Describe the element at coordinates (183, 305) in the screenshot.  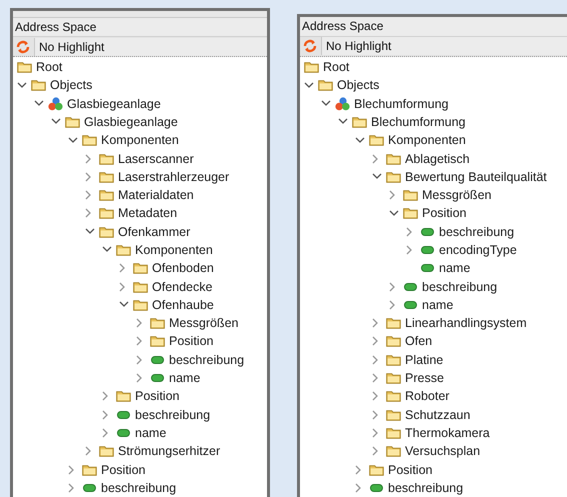
I see `tree-item: Ofenhaube` at that location.